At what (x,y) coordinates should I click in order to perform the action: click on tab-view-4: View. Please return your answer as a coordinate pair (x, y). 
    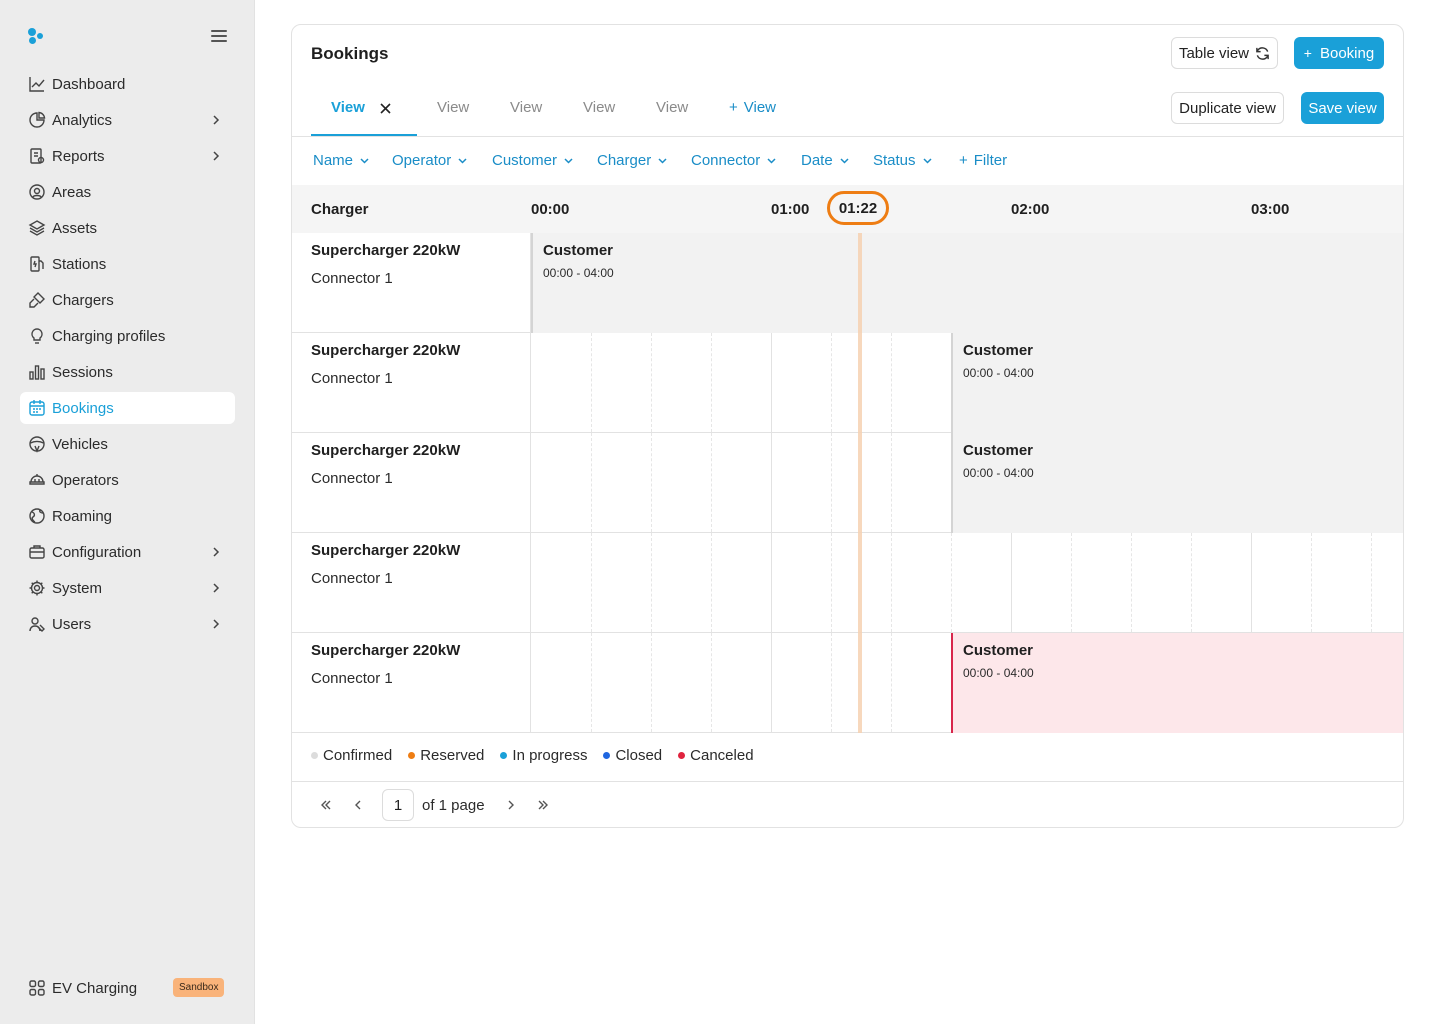
    Looking at the image, I should click on (599, 107).